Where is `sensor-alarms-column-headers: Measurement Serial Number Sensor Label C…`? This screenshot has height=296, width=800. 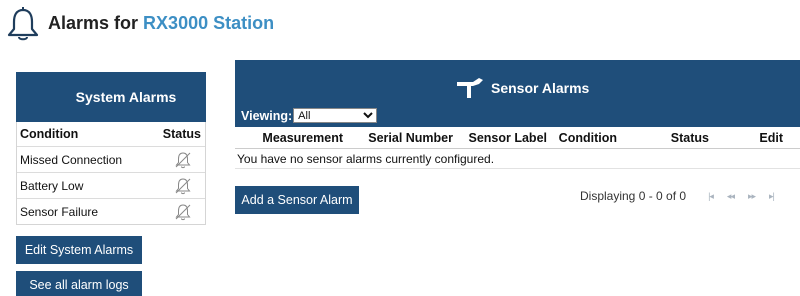
sensor-alarms-column-headers: Measurement Serial Number Sensor Label C… is located at coordinates (517, 138).